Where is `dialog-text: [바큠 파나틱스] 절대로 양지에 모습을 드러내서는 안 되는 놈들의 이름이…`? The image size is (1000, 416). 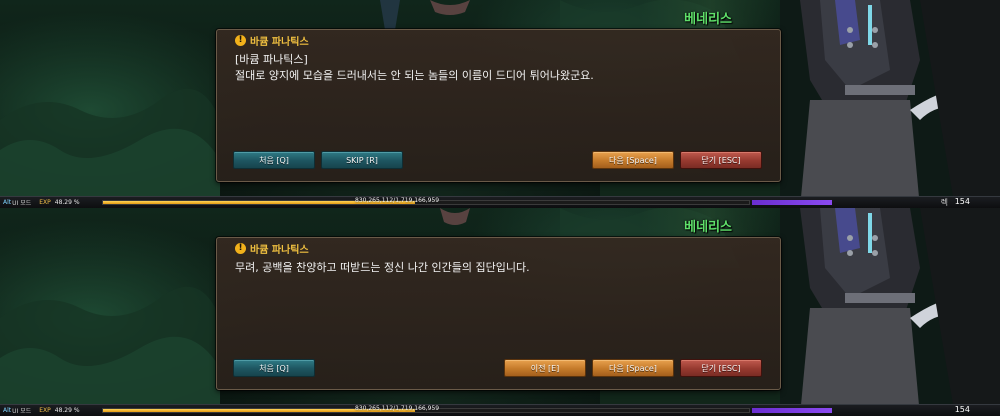
dialog-text: [바큠 파나틱스] 절대로 양지에 모습을 드러내서는 안 되는 놈들의 이름이… is located at coordinates (498, 68).